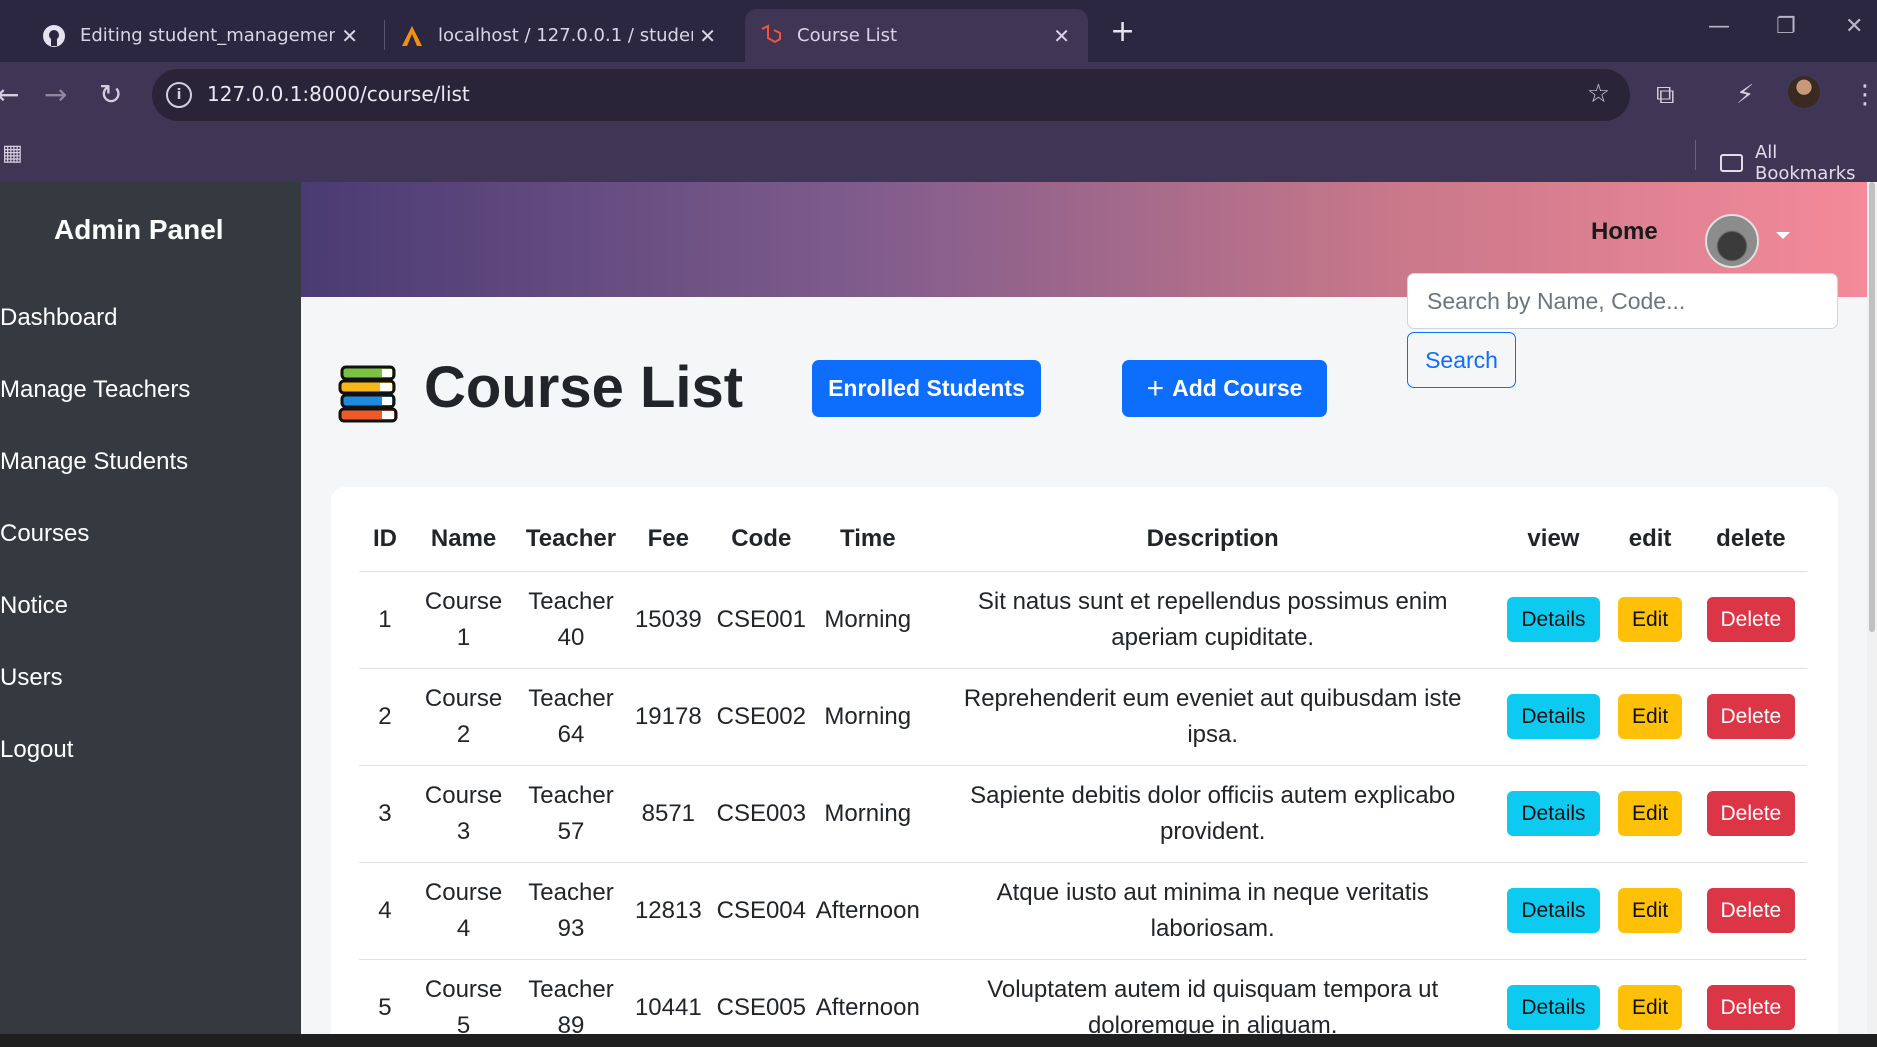  I want to click on url-text: 127.0.0.1:8000/course/list, so click(338, 94).